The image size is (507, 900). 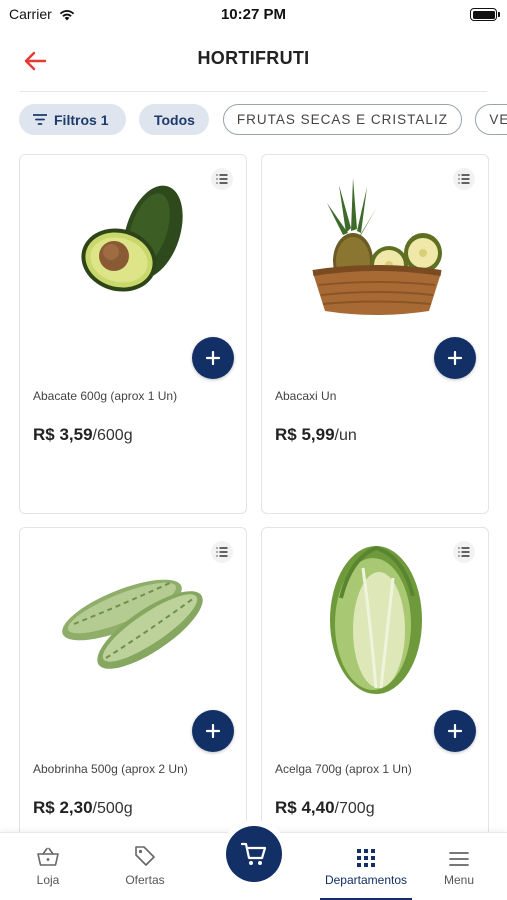 I want to click on product-image-zucchini, so click(x=133, y=618).